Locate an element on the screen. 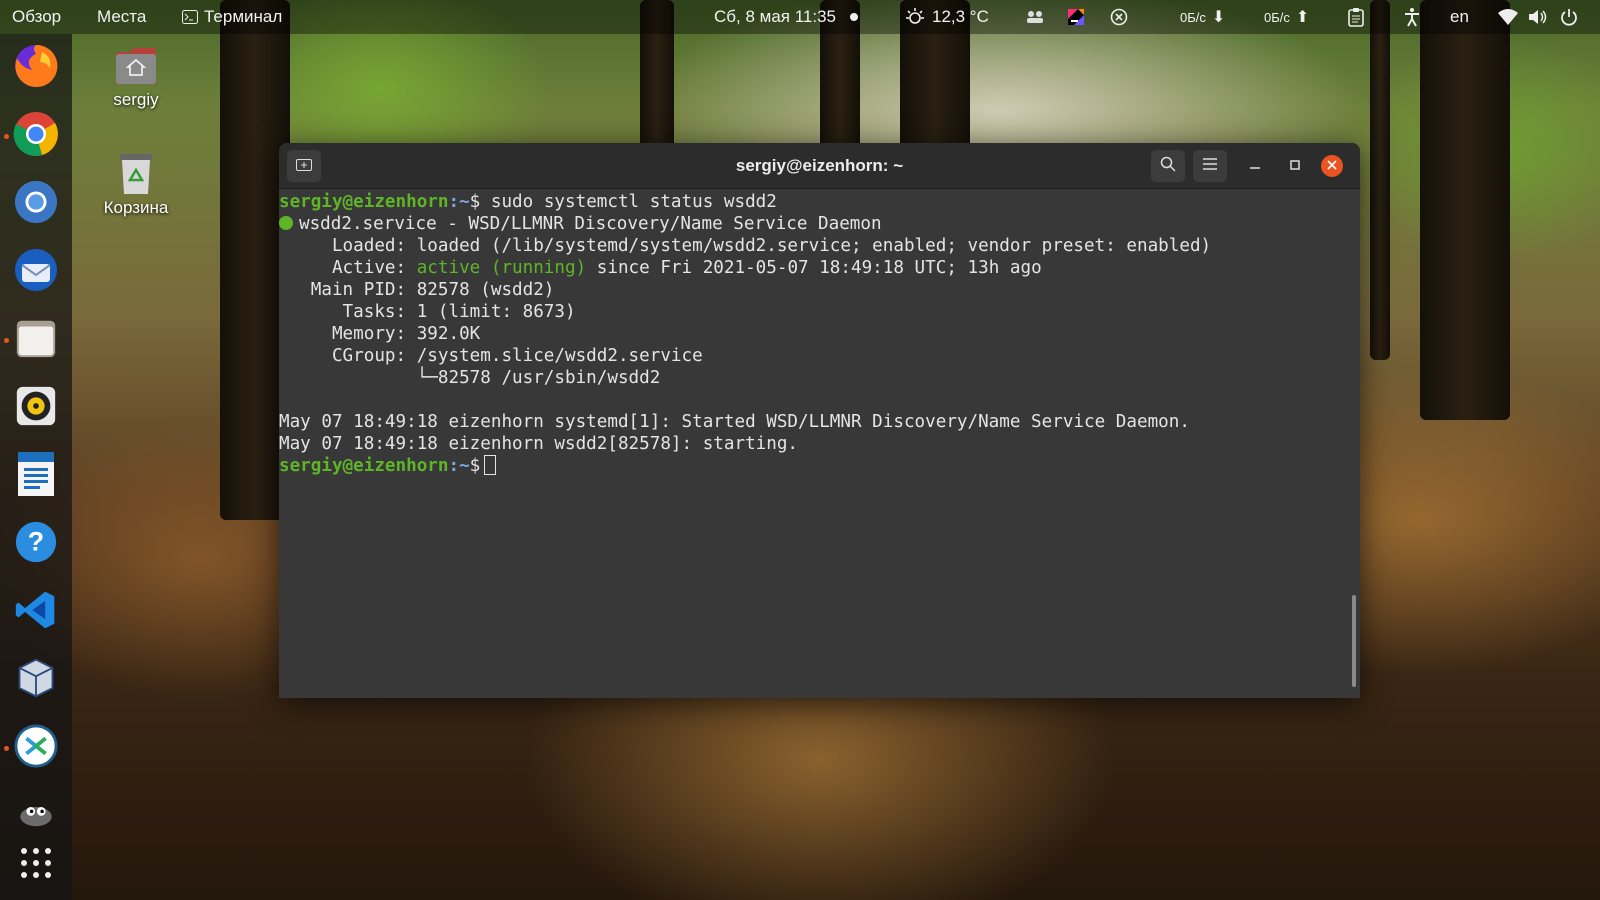 The image size is (1600, 900). virtualbox-icon is located at coordinates (36, 680).